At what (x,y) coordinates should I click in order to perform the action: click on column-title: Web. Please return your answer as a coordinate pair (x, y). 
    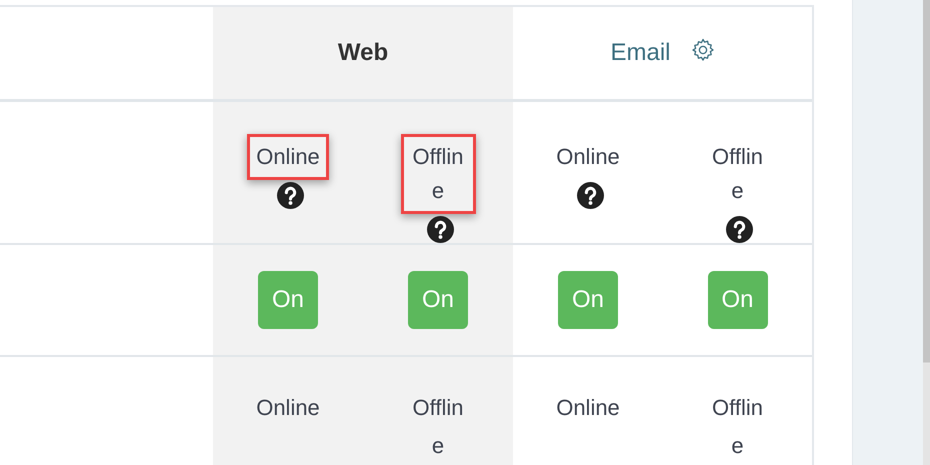
    Looking at the image, I should click on (363, 53).